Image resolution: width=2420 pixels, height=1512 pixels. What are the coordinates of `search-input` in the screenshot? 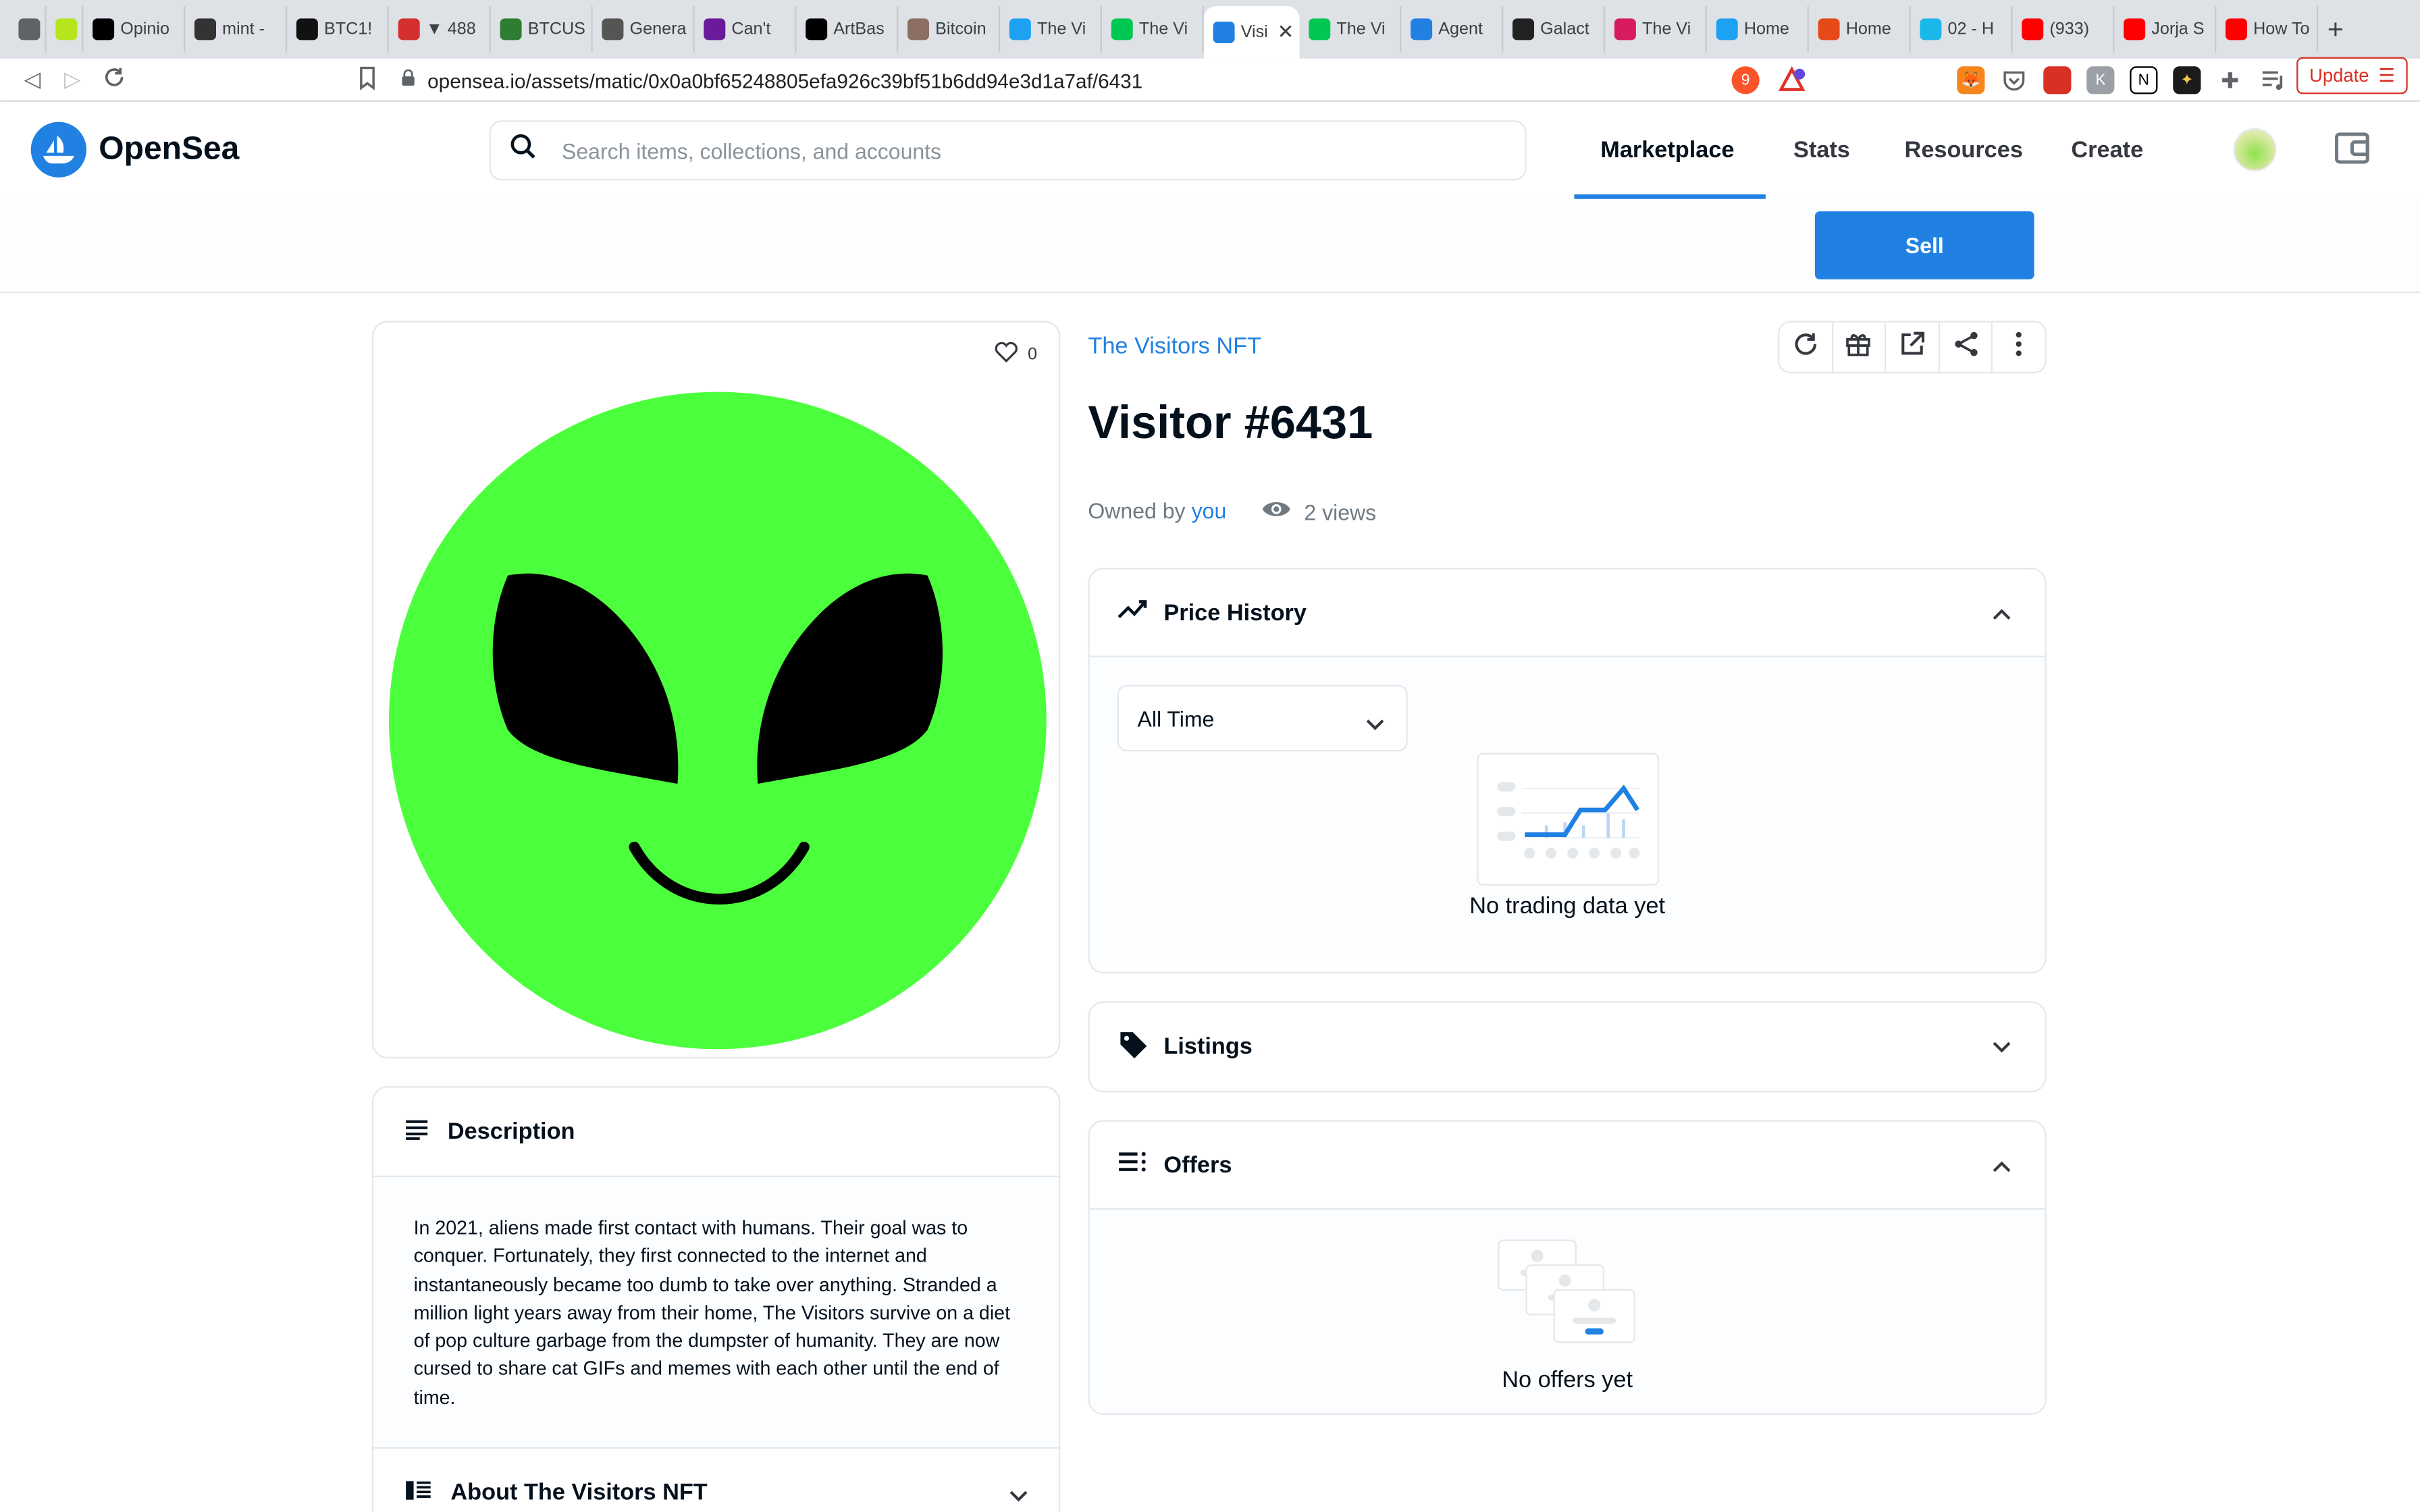 It's located at (993, 150).